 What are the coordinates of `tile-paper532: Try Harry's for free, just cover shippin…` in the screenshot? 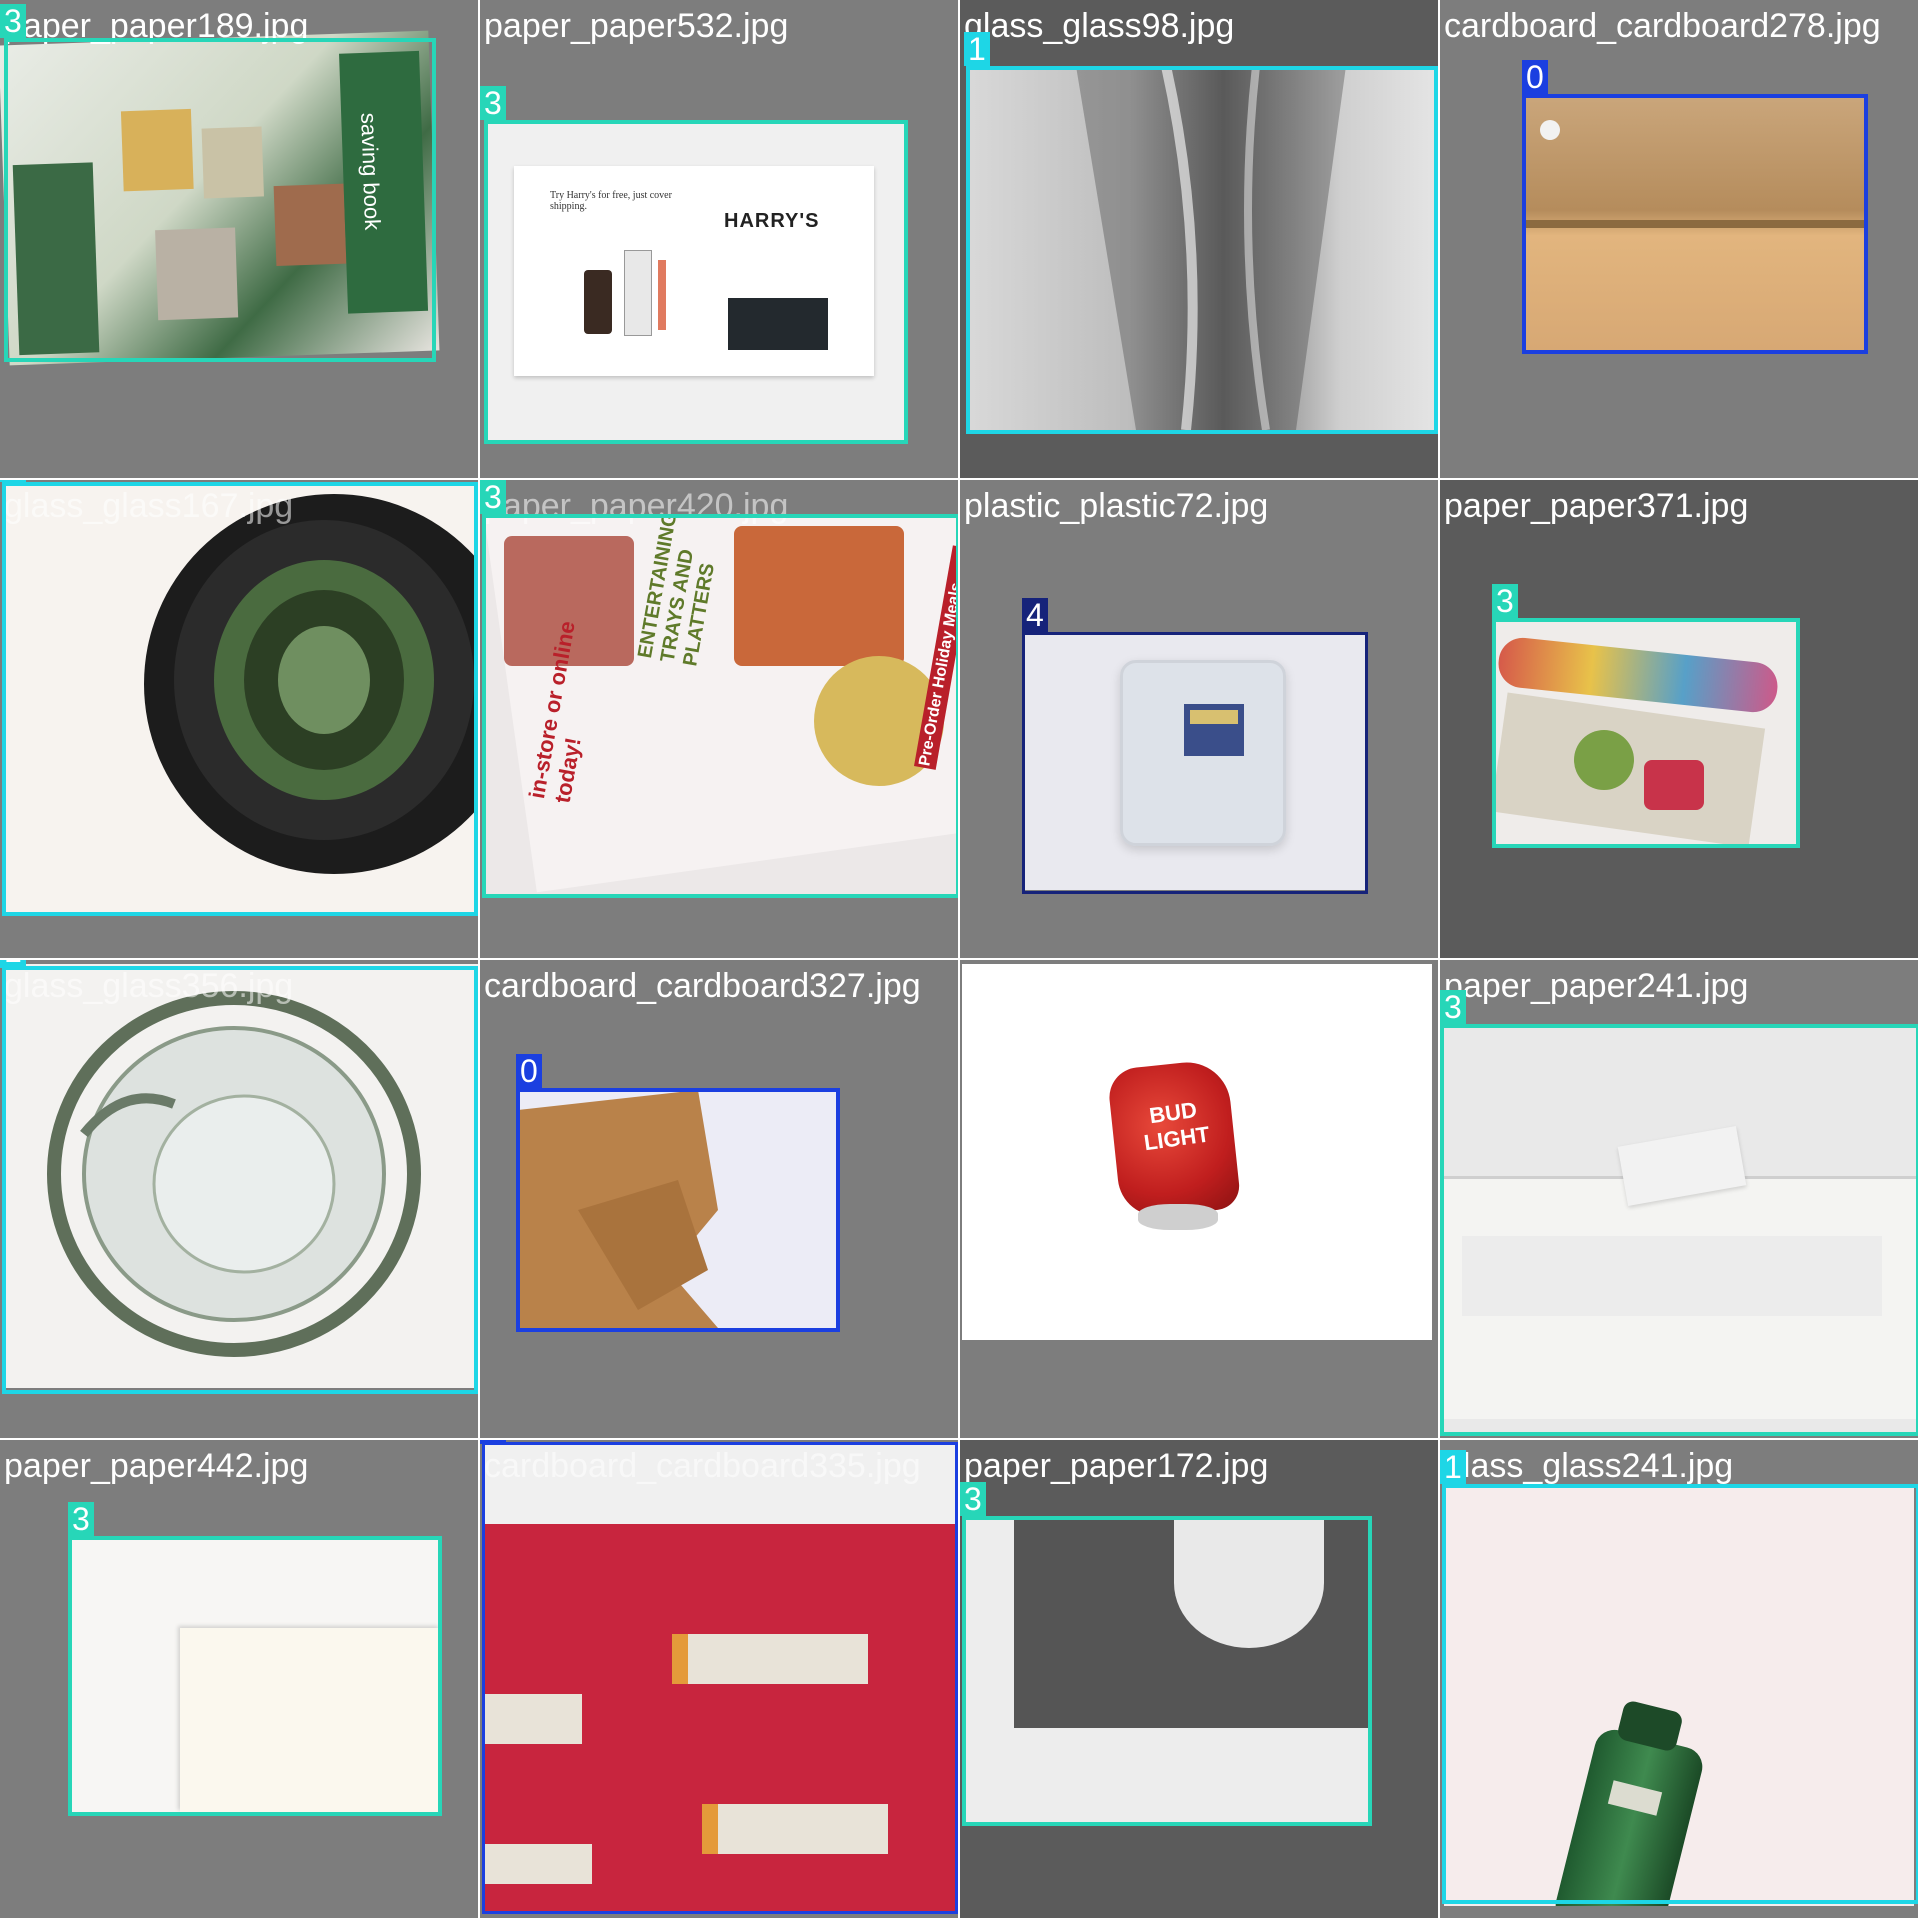 It's located at (720, 240).